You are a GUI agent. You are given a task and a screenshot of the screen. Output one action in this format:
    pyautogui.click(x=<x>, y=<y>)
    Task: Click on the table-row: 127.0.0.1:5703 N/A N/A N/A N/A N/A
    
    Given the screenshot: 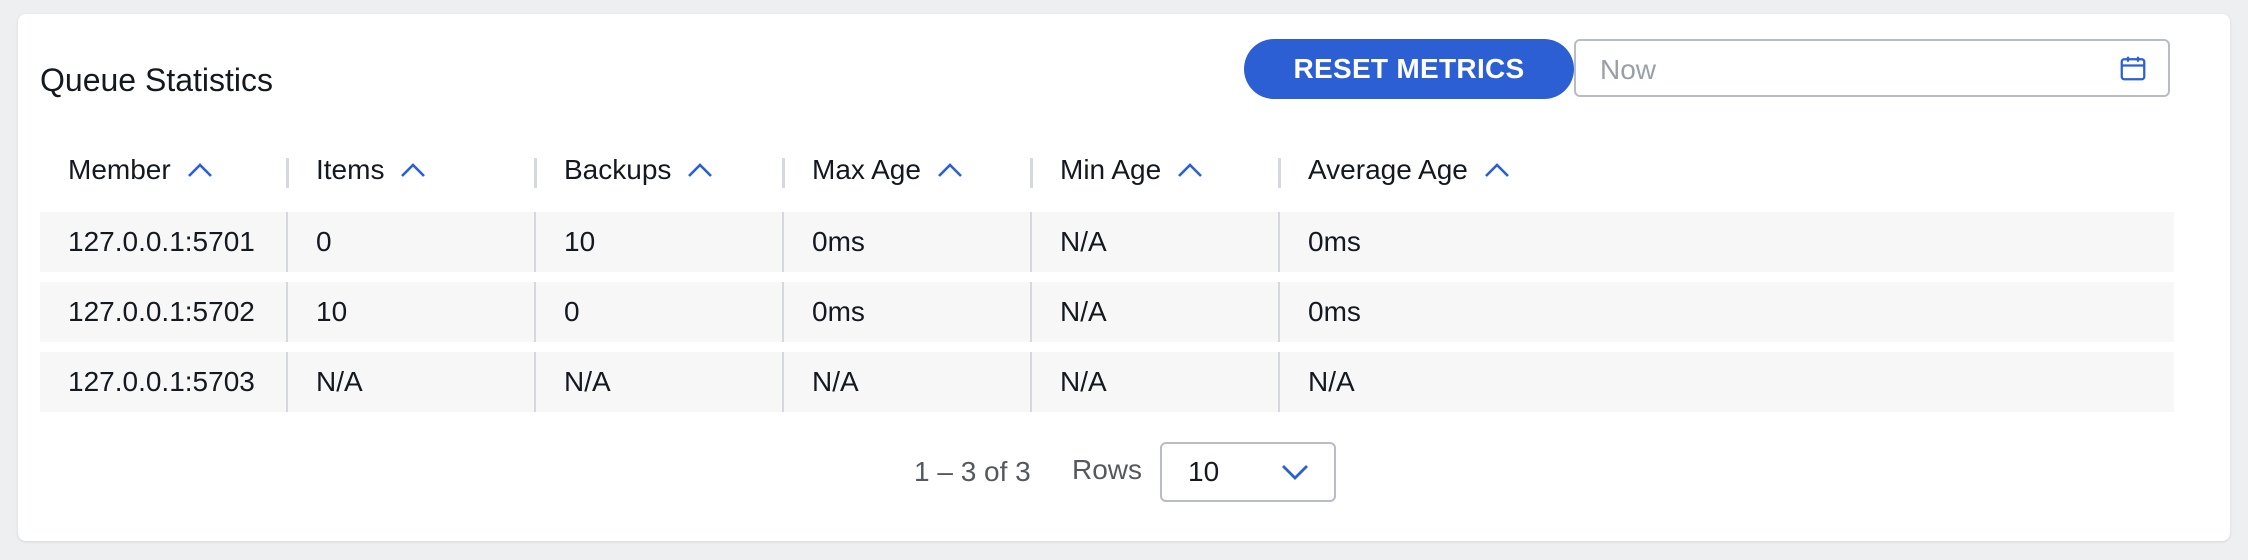 What is the action you would take?
    pyautogui.click(x=1107, y=382)
    